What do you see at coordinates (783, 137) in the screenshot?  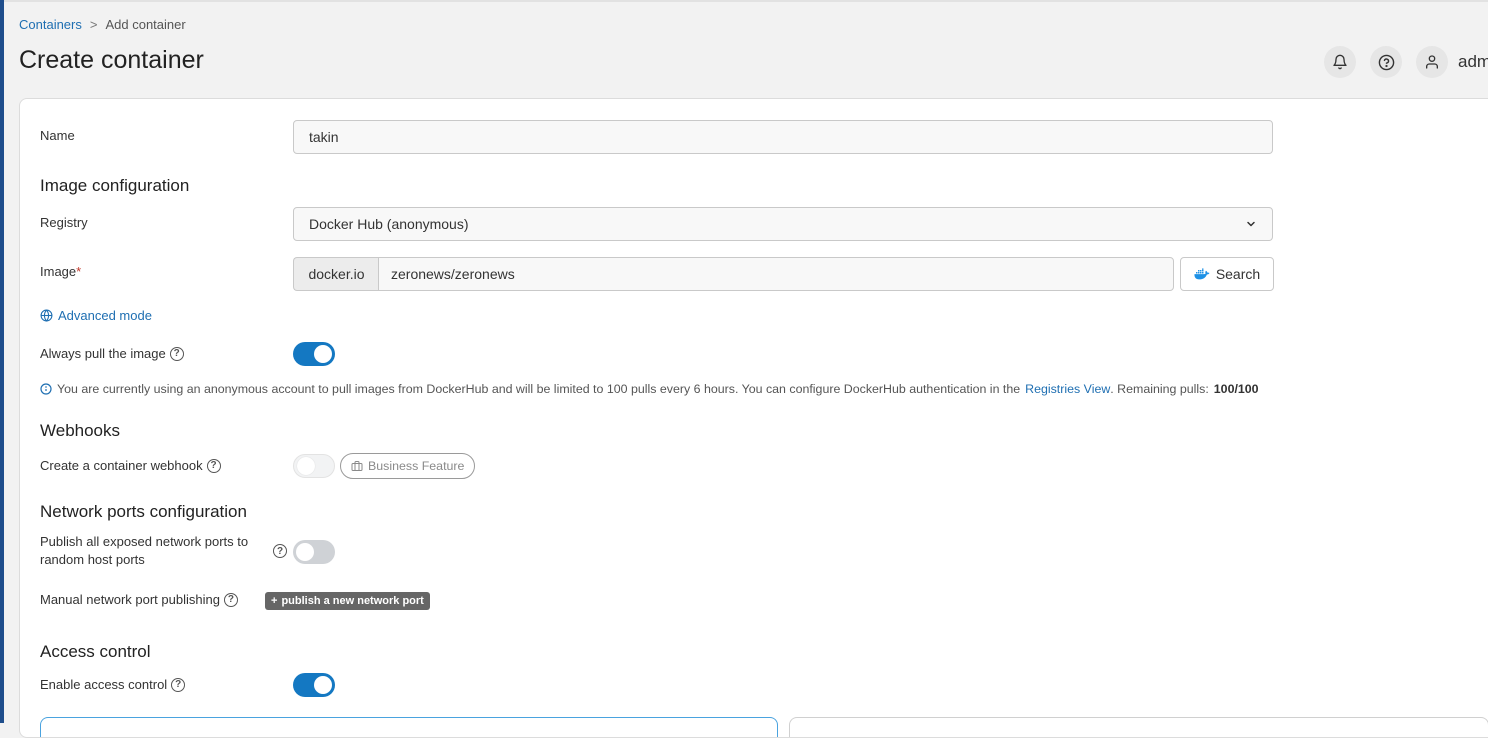 I see `name-input` at bounding box center [783, 137].